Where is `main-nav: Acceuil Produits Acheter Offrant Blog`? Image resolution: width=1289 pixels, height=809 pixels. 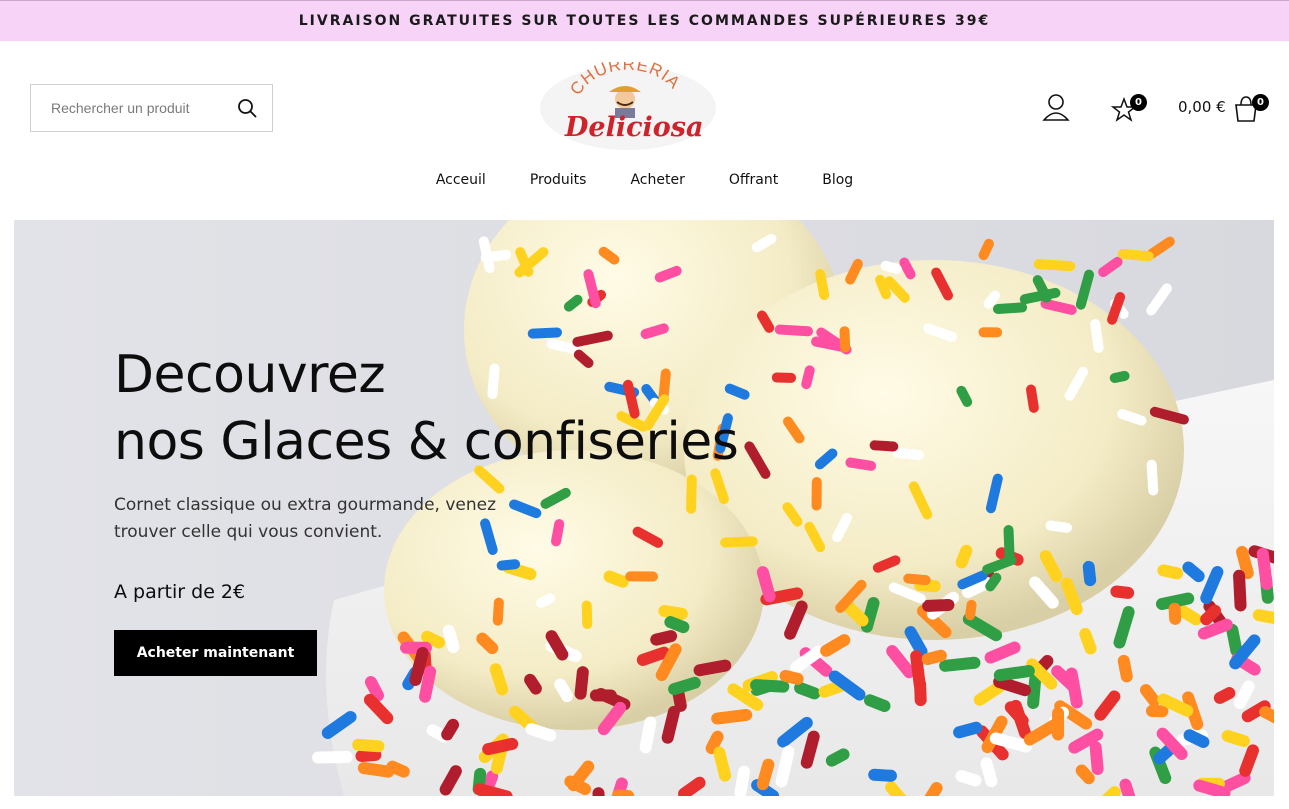 main-nav: Acceuil Produits Acheter Offrant Blog is located at coordinates (644, 180).